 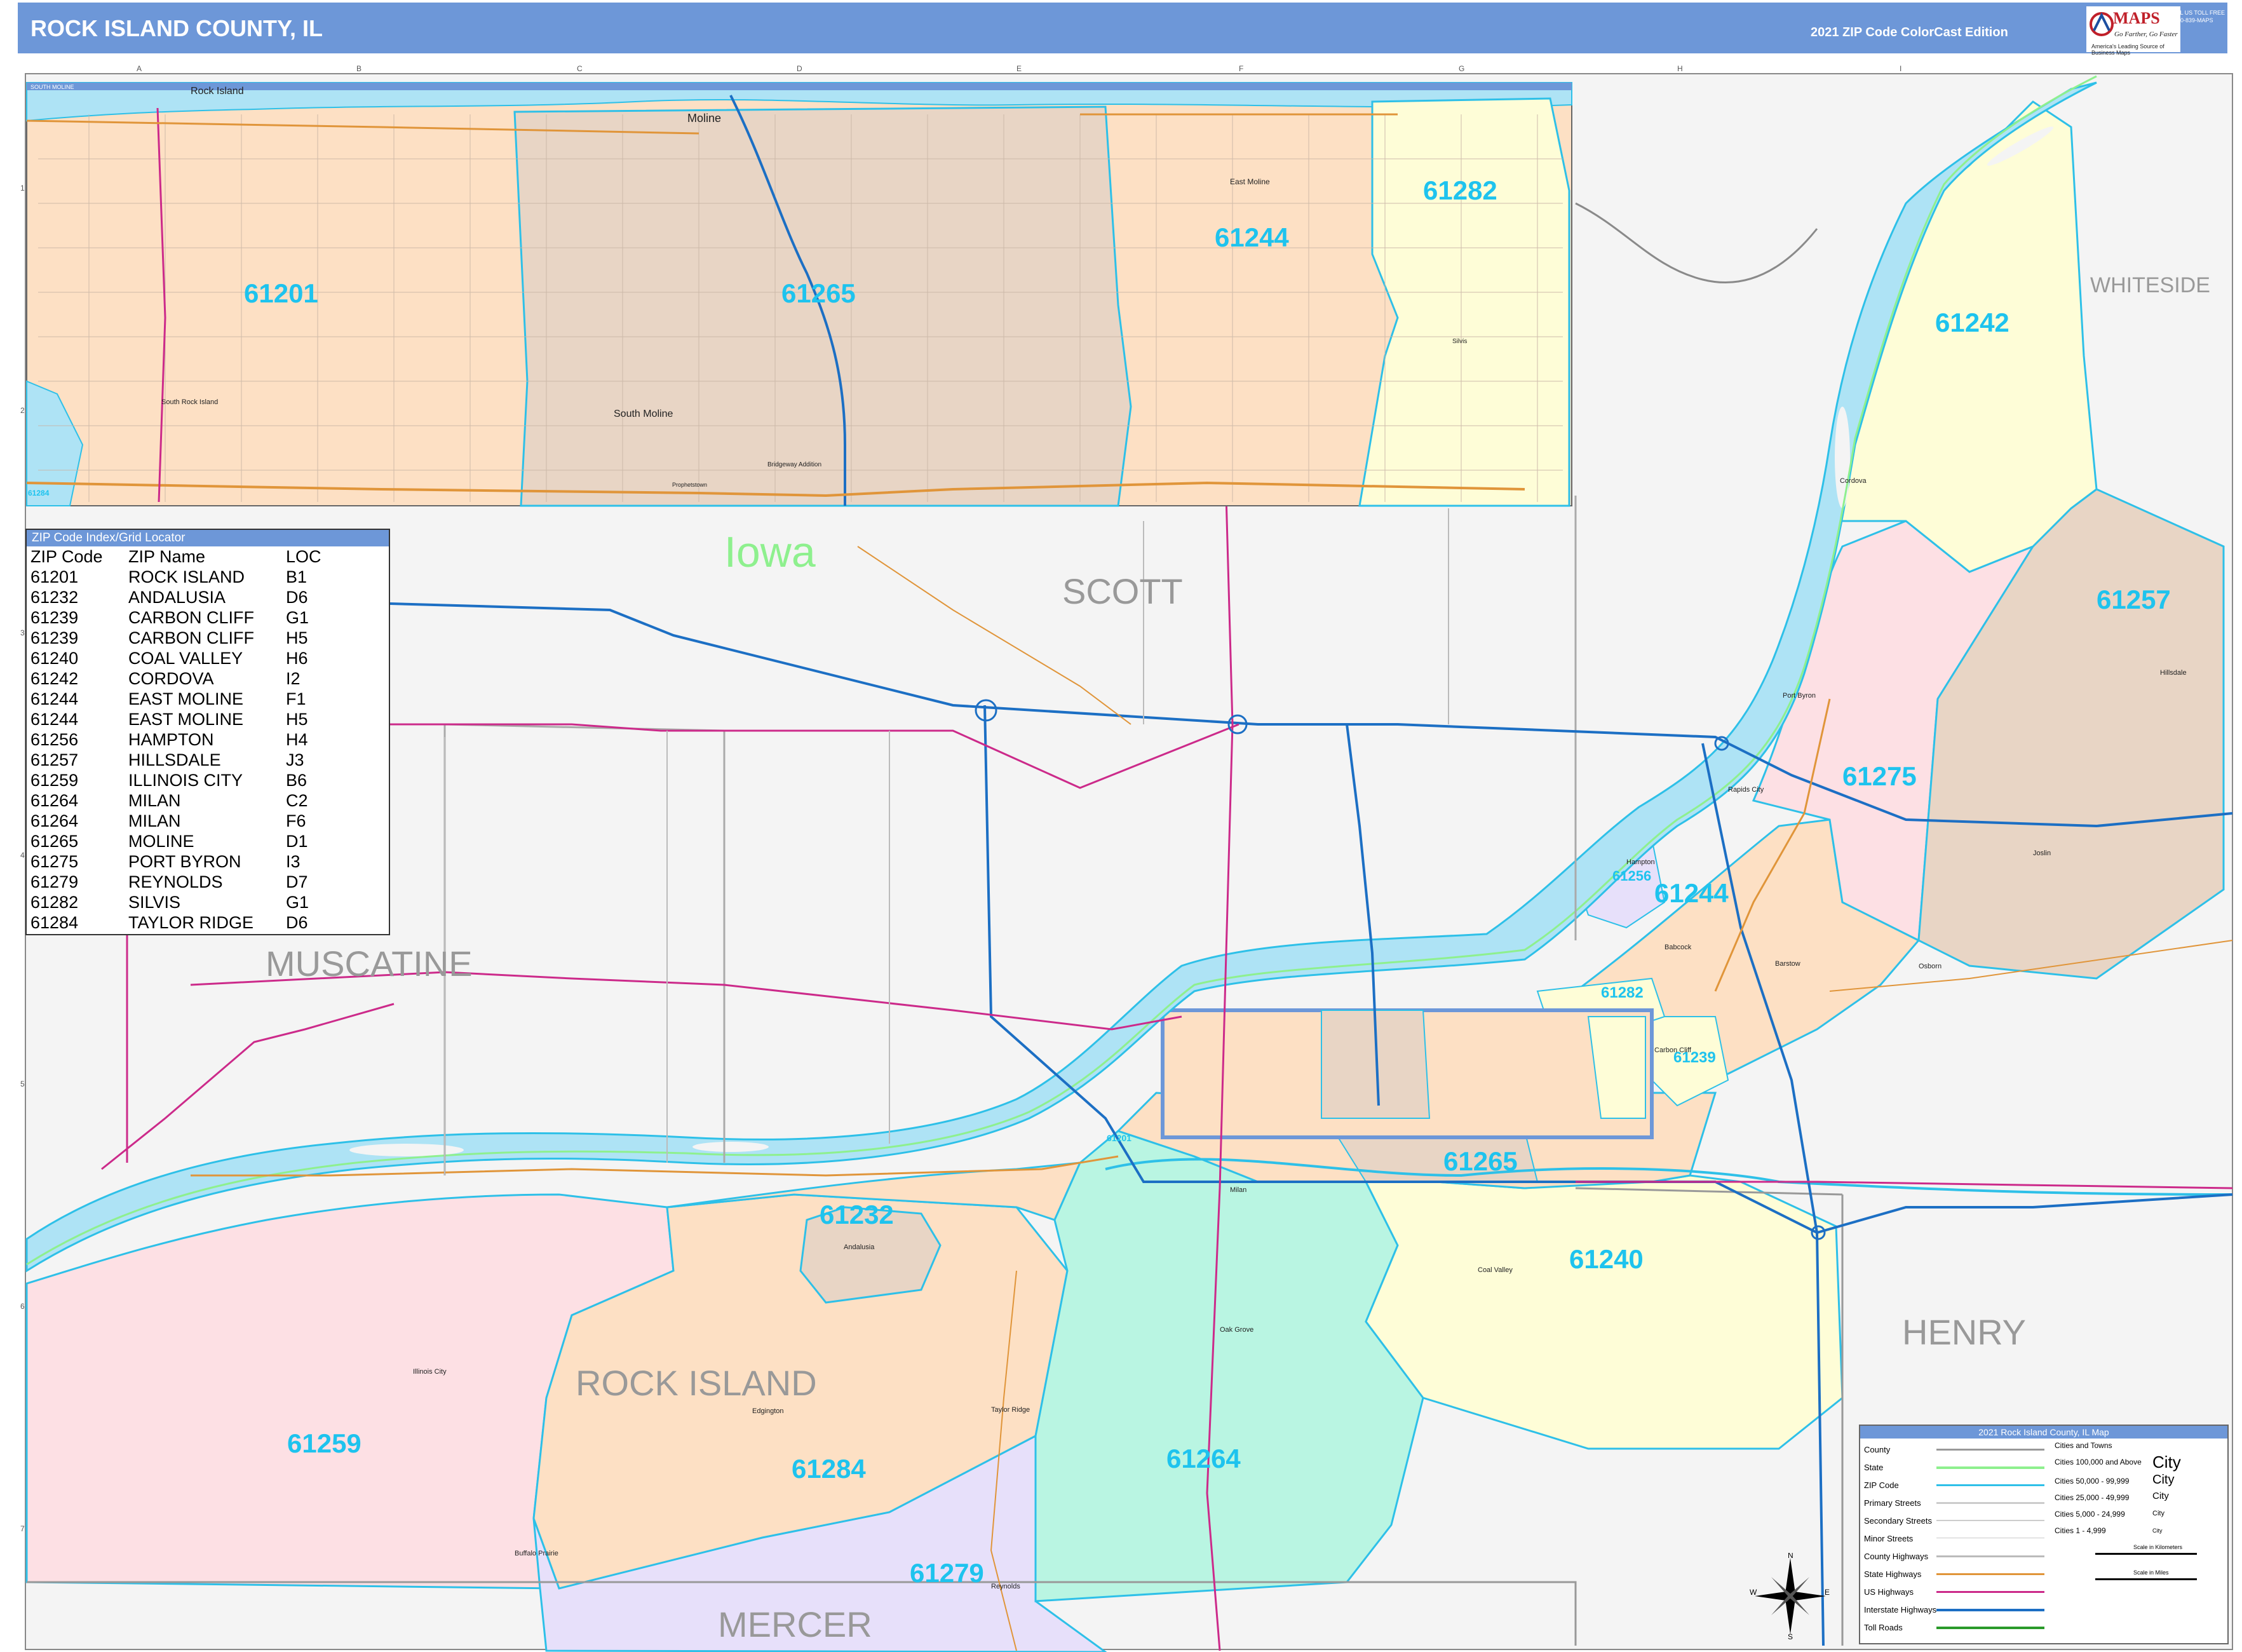 I want to click on zip-index-row: 61257 HILLSDALE J3, so click(x=208, y=760).